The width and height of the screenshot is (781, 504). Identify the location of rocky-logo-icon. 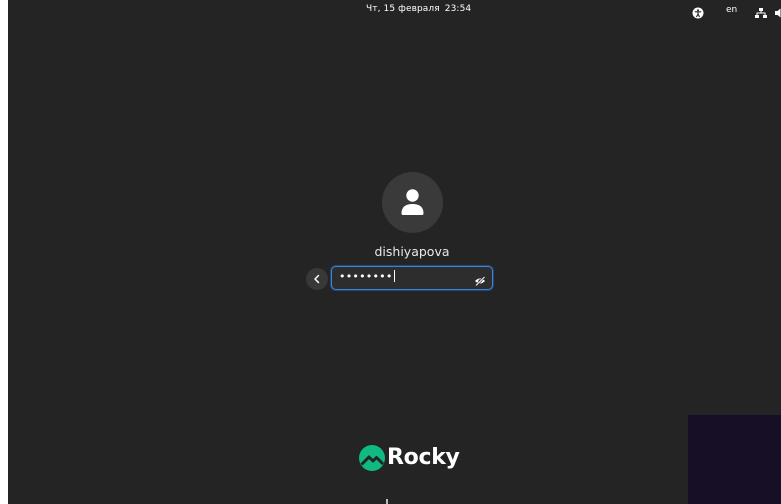
(372, 458).